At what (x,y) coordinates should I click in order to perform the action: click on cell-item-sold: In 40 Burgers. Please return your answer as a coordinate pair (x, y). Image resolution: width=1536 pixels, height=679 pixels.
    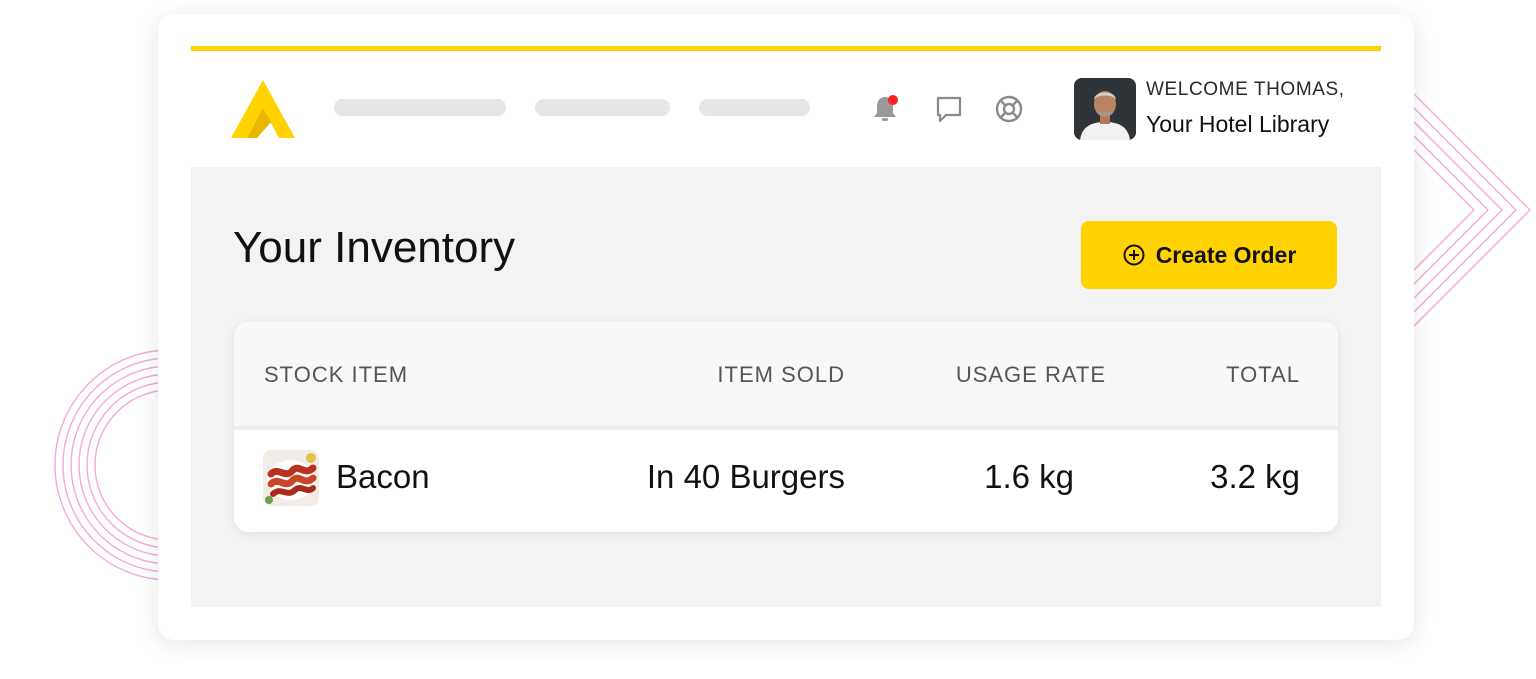
    Looking at the image, I should click on (745, 476).